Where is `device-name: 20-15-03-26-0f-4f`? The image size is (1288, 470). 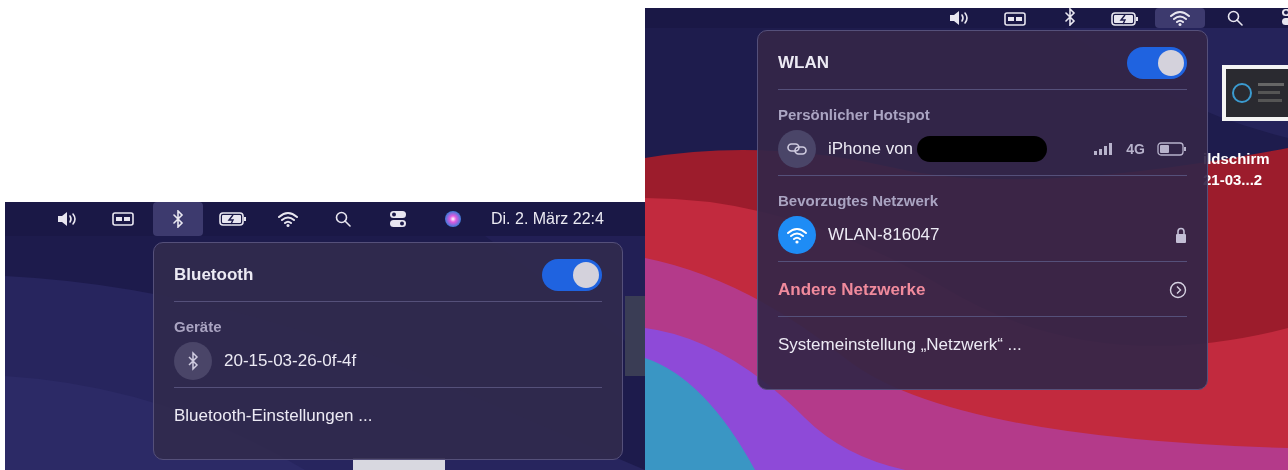 device-name: 20-15-03-26-0f-4f is located at coordinates (290, 361).